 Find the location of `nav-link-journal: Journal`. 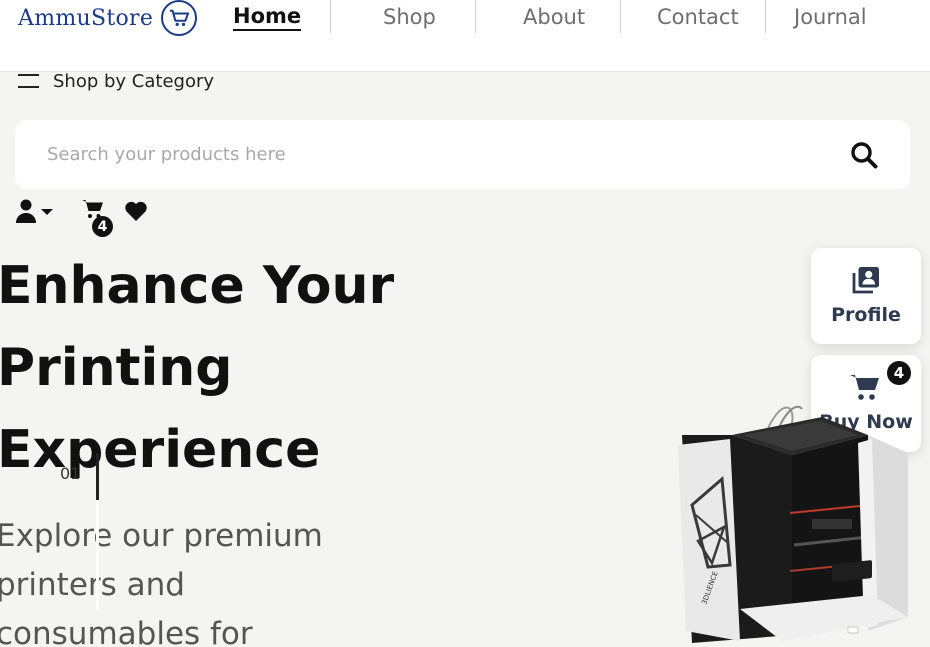

nav-link-journal: Journal is located at coordinates (830, 17).